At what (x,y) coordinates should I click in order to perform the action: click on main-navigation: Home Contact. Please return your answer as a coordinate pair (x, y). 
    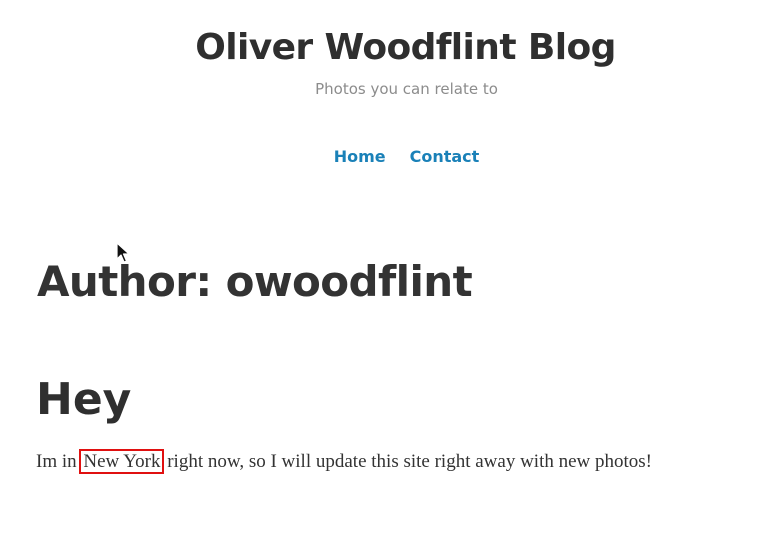
    Looking at the image, I should click on (380, 157).